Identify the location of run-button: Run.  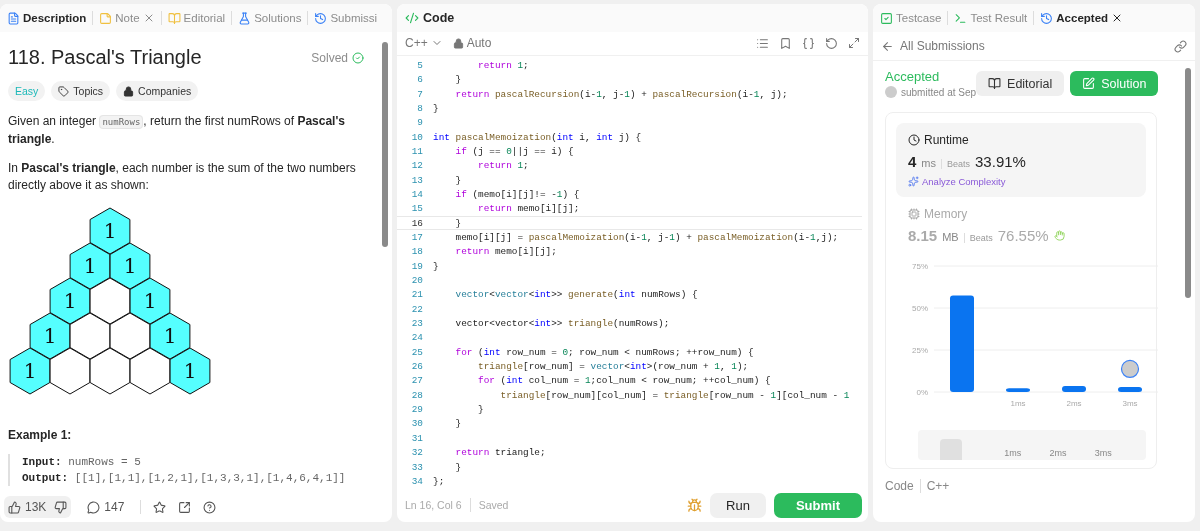
(738, 505).